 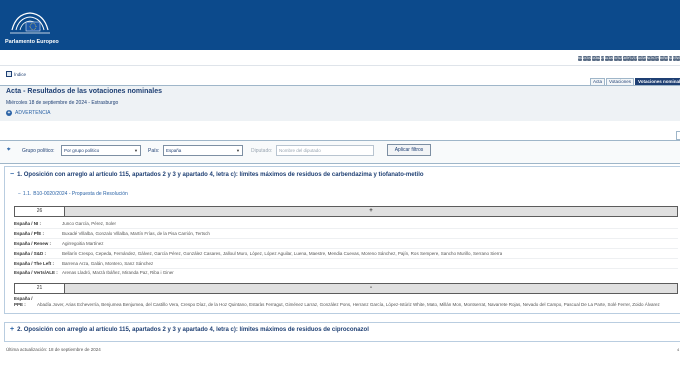 What do you see at coordinates (9, 74) in the screenshot?
I see `document-icon` at bounding box center [9, 74].